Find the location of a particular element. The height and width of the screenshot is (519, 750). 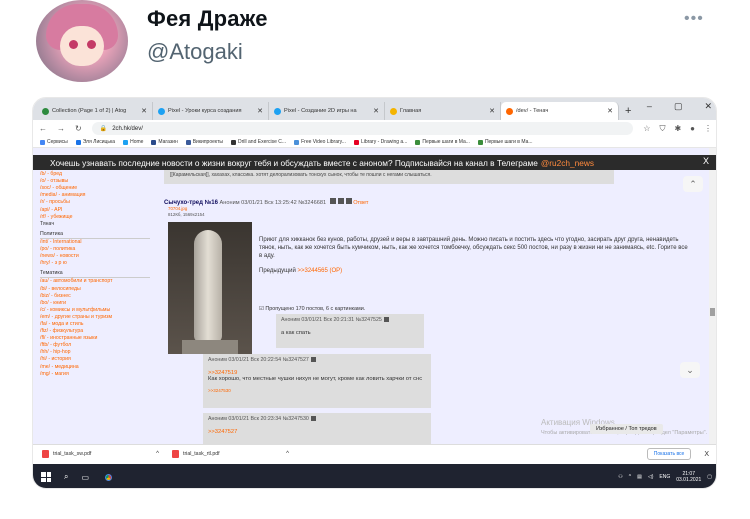

scroll-down-button: ⌄ is located at coordinates (690, 370).